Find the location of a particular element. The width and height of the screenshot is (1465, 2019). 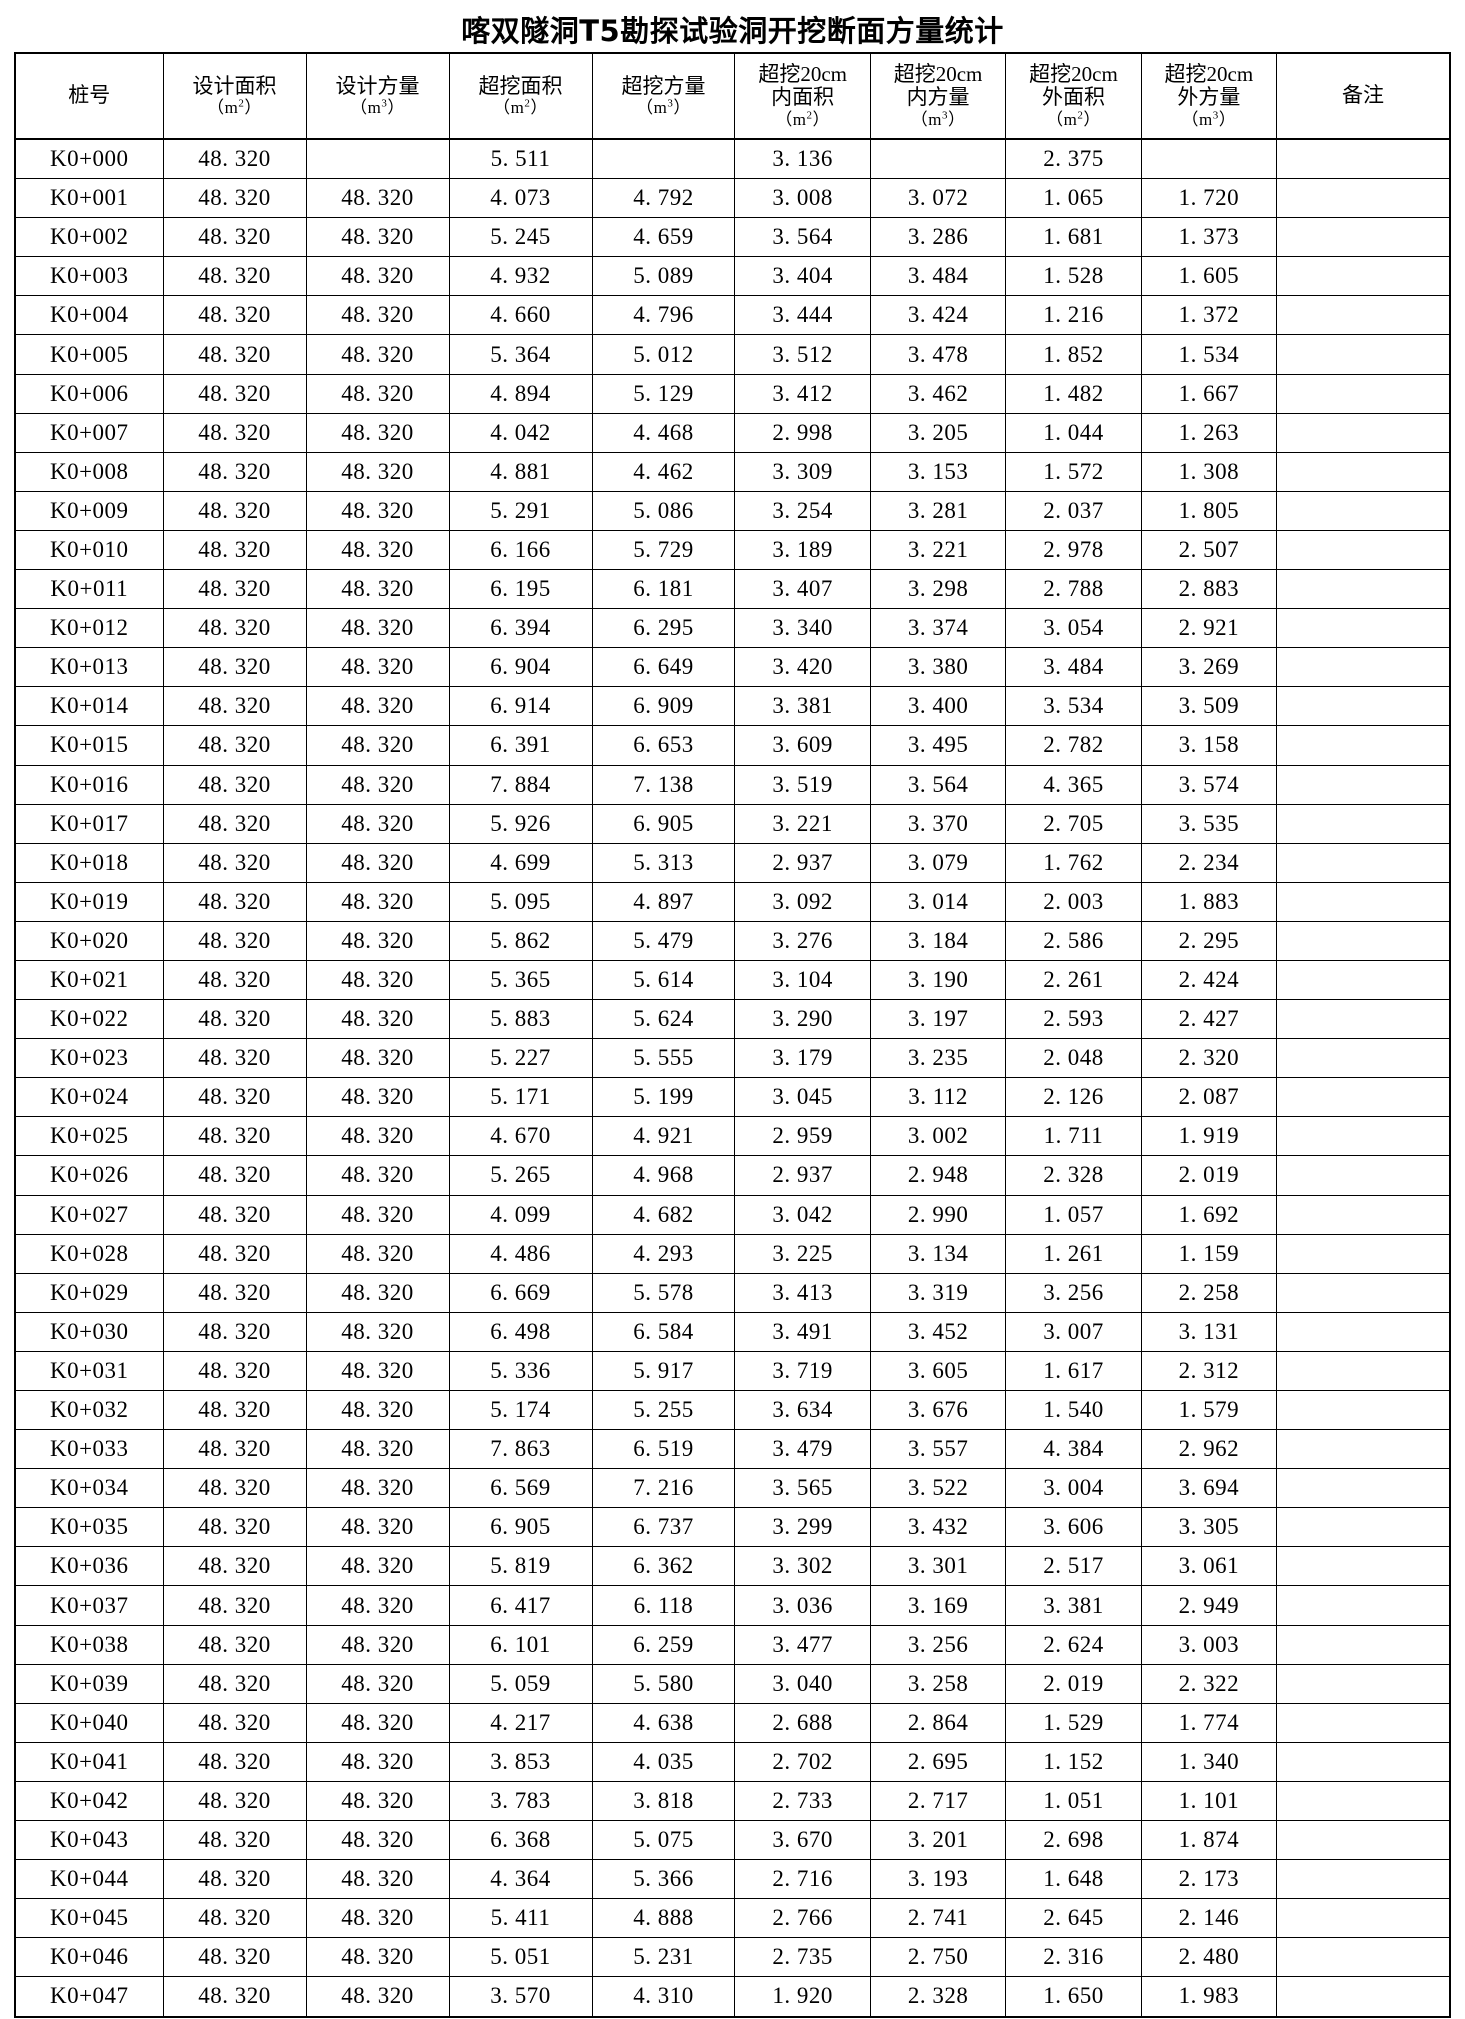

cell-in_vol: 3. 281 is located at coordinates (938, 510).